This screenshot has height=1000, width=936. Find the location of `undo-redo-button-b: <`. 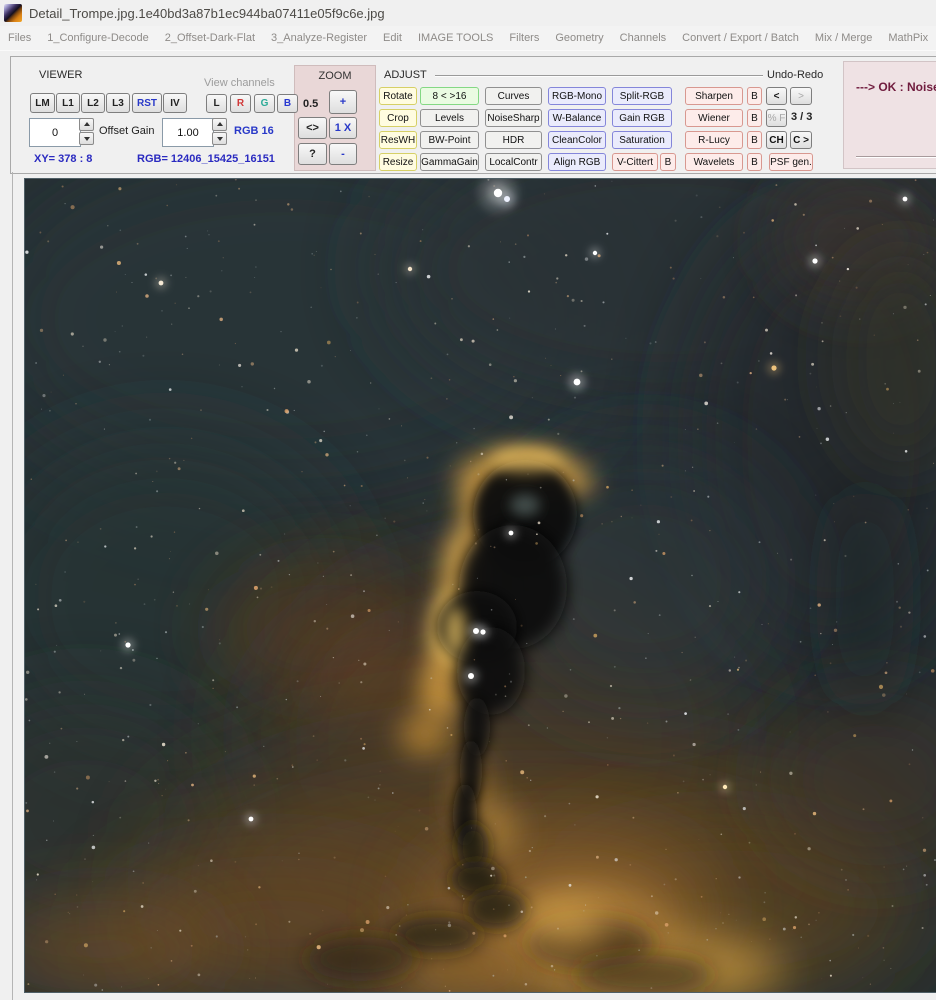

undo-redo-button-b: < is located at coordinates (776, 96).